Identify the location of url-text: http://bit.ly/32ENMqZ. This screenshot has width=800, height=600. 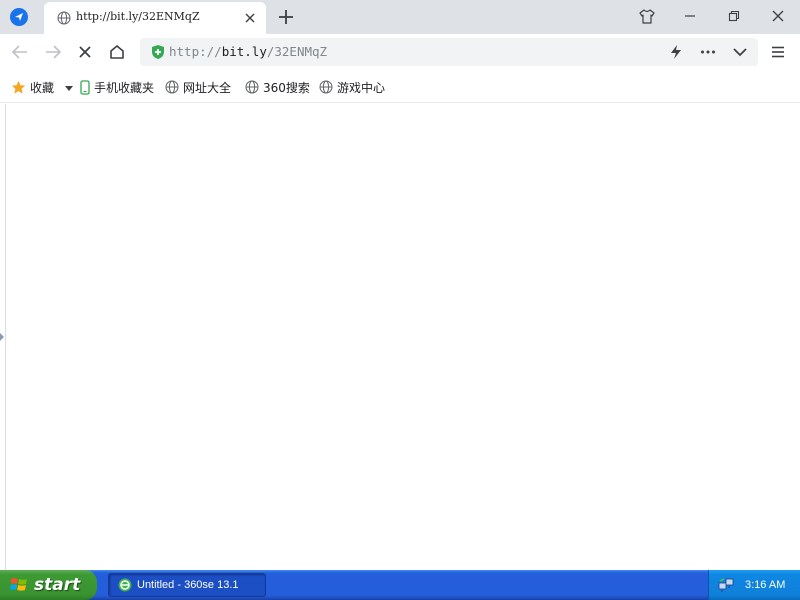
(248, 51).